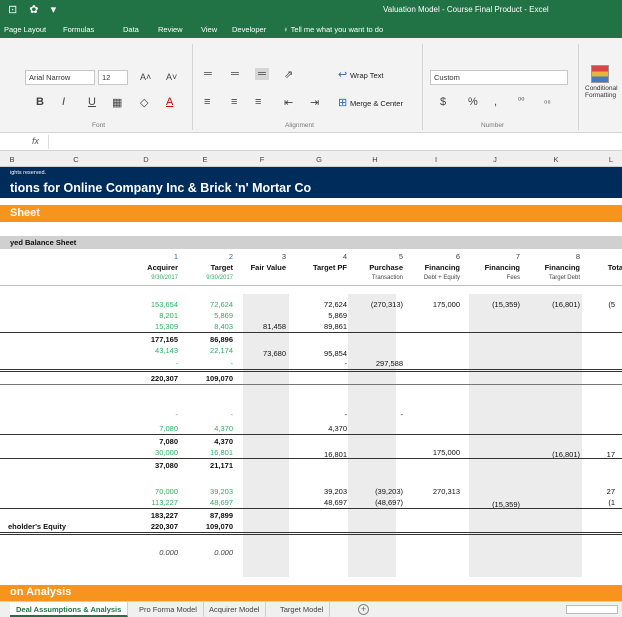 Image resolution: width=622 pixels, height=617 pixels. What do you see at coordinates (168, 609) in the screenshot?
I see `sheet-tab-pro-forma: Pro Forma Model` at bounding box center [168, 609].